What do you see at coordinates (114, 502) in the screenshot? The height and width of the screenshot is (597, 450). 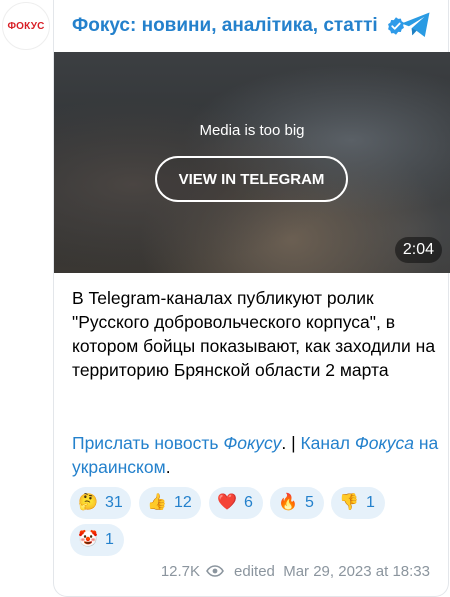 I see `reaction-count: 31` at bounding box center [114, 502].